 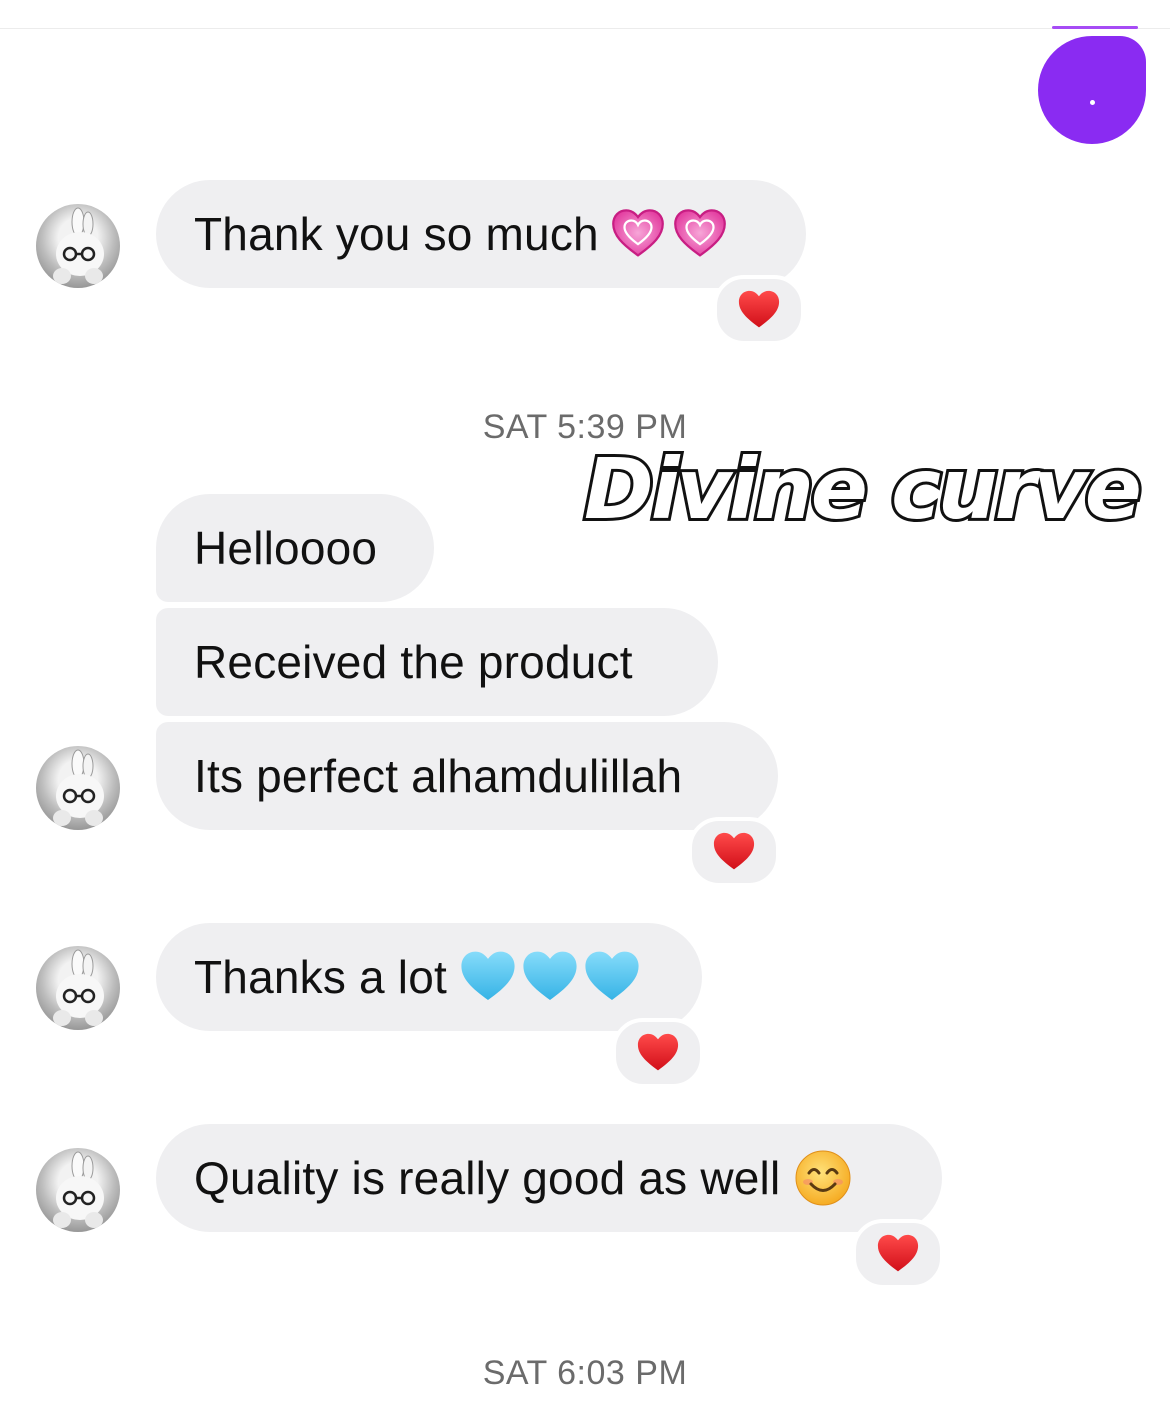 I want to click on message-bubble: Helloooo, so click(x=295, y=548).